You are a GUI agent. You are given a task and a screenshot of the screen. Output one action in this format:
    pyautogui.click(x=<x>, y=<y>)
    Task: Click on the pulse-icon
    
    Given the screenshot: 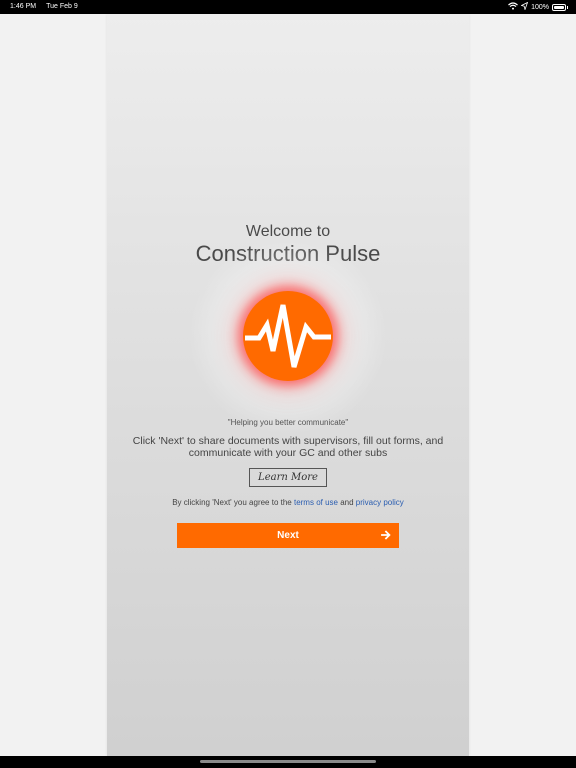 What is the action you would take?
    pyautogui.click(x=288, y=336)
    